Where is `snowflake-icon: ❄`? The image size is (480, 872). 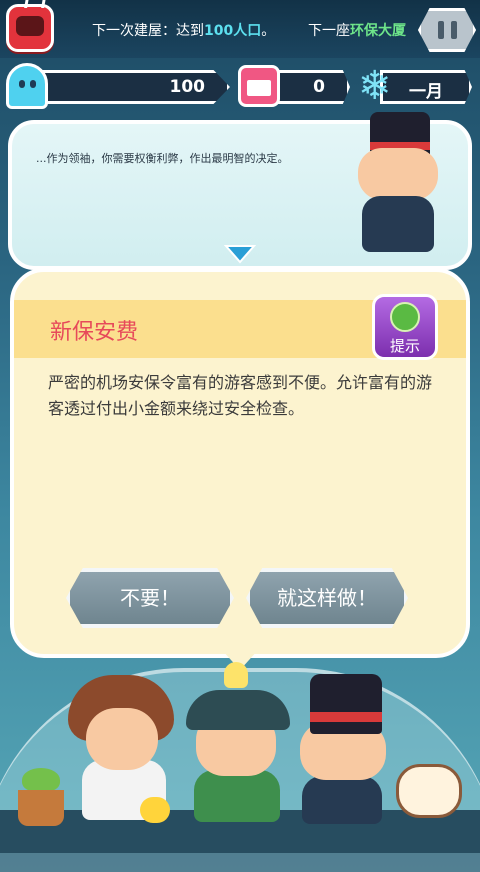 snowflake-icon: ❄ is located at coordinates (375, 86).